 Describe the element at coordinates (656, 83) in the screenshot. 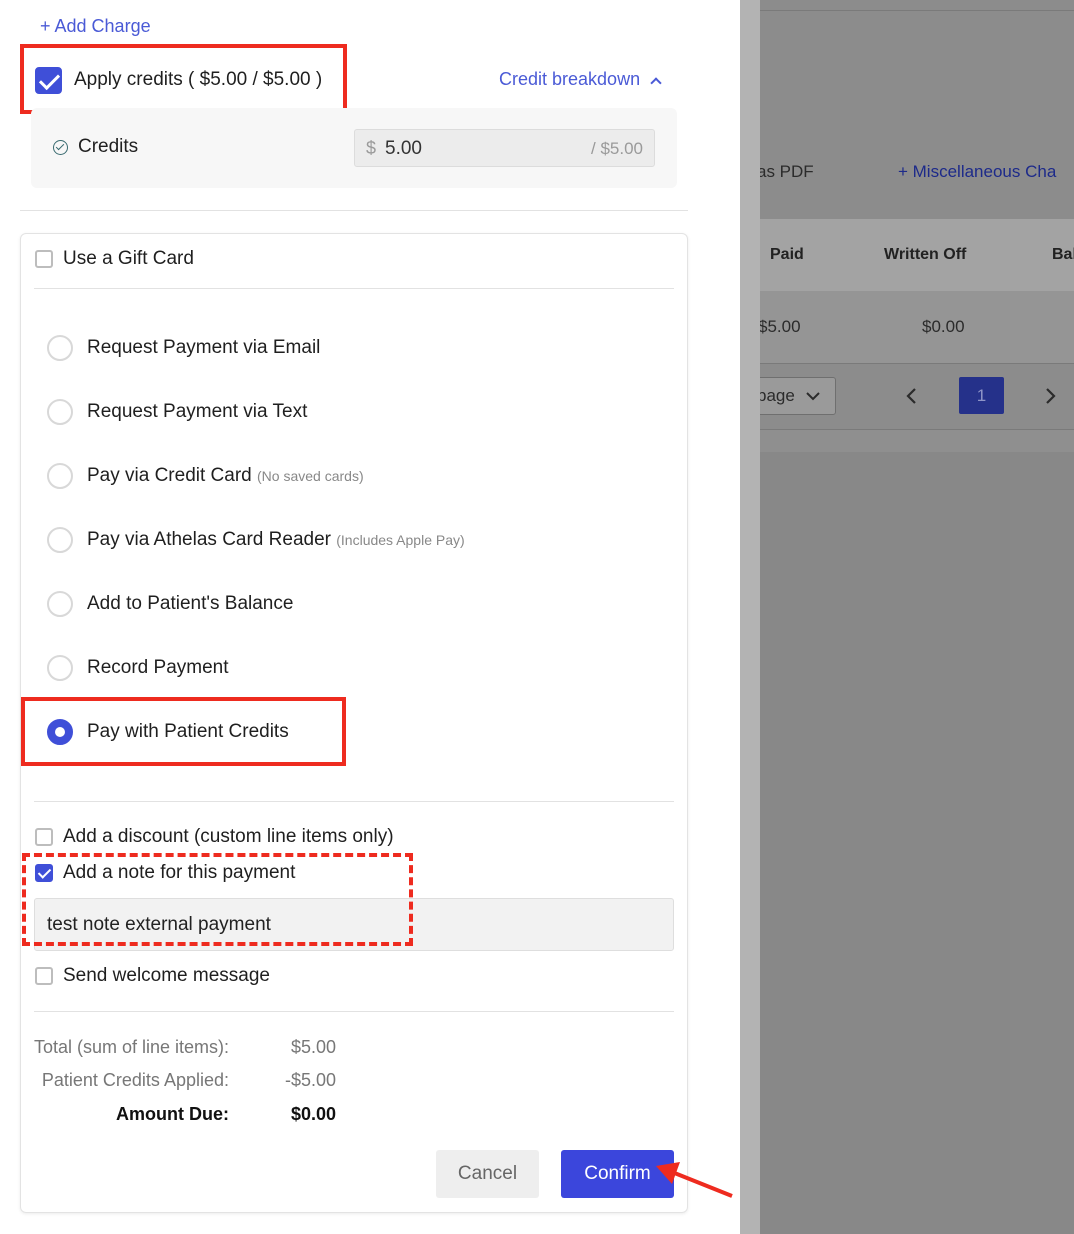

I see `chevron-up-icon` at that location.